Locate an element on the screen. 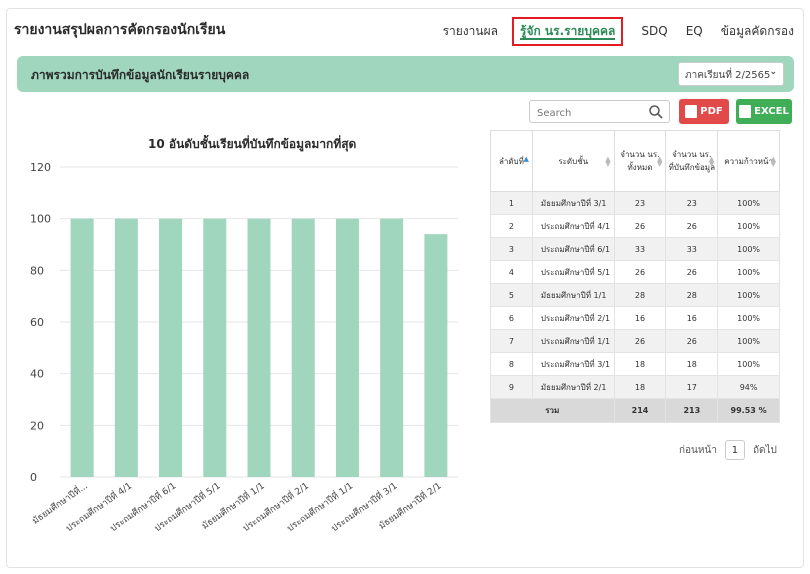 This screenshot has height=574, width=810. col-header-progress: ความก้าวหน้า ▲ ▼ is located at coordinates (748, 161).